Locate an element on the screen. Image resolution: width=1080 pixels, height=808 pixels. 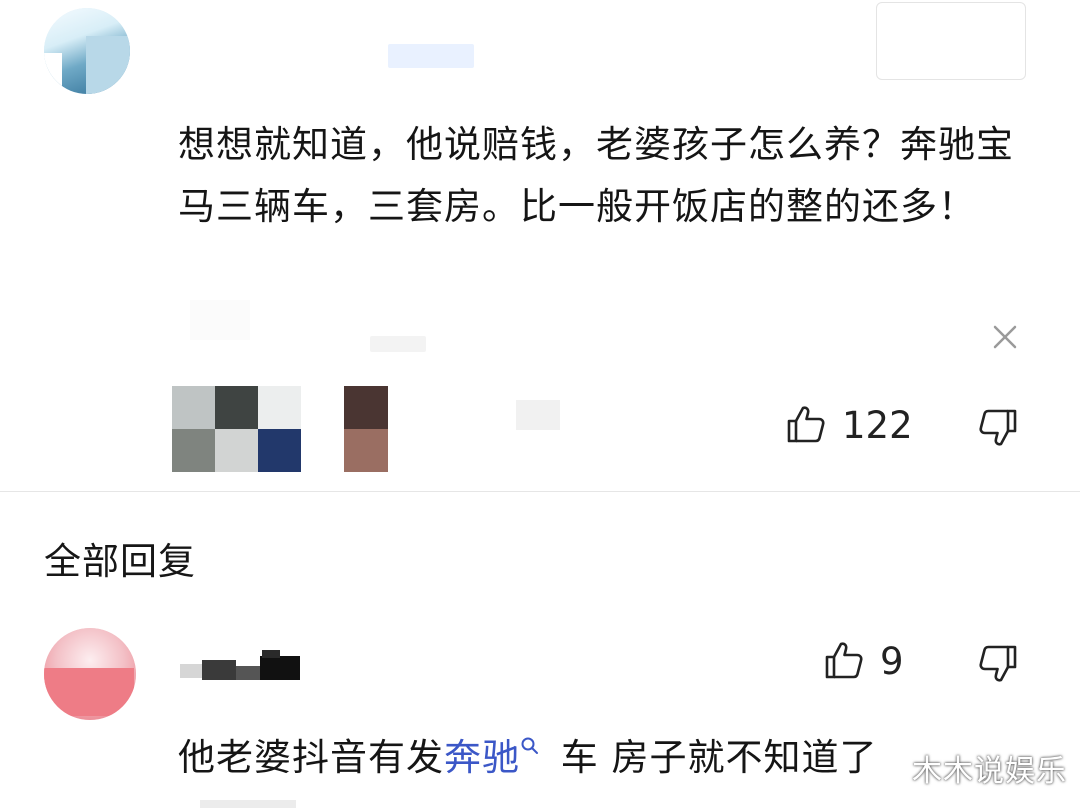
replier-avatars-pixelated is located at coordinates (280, 429).